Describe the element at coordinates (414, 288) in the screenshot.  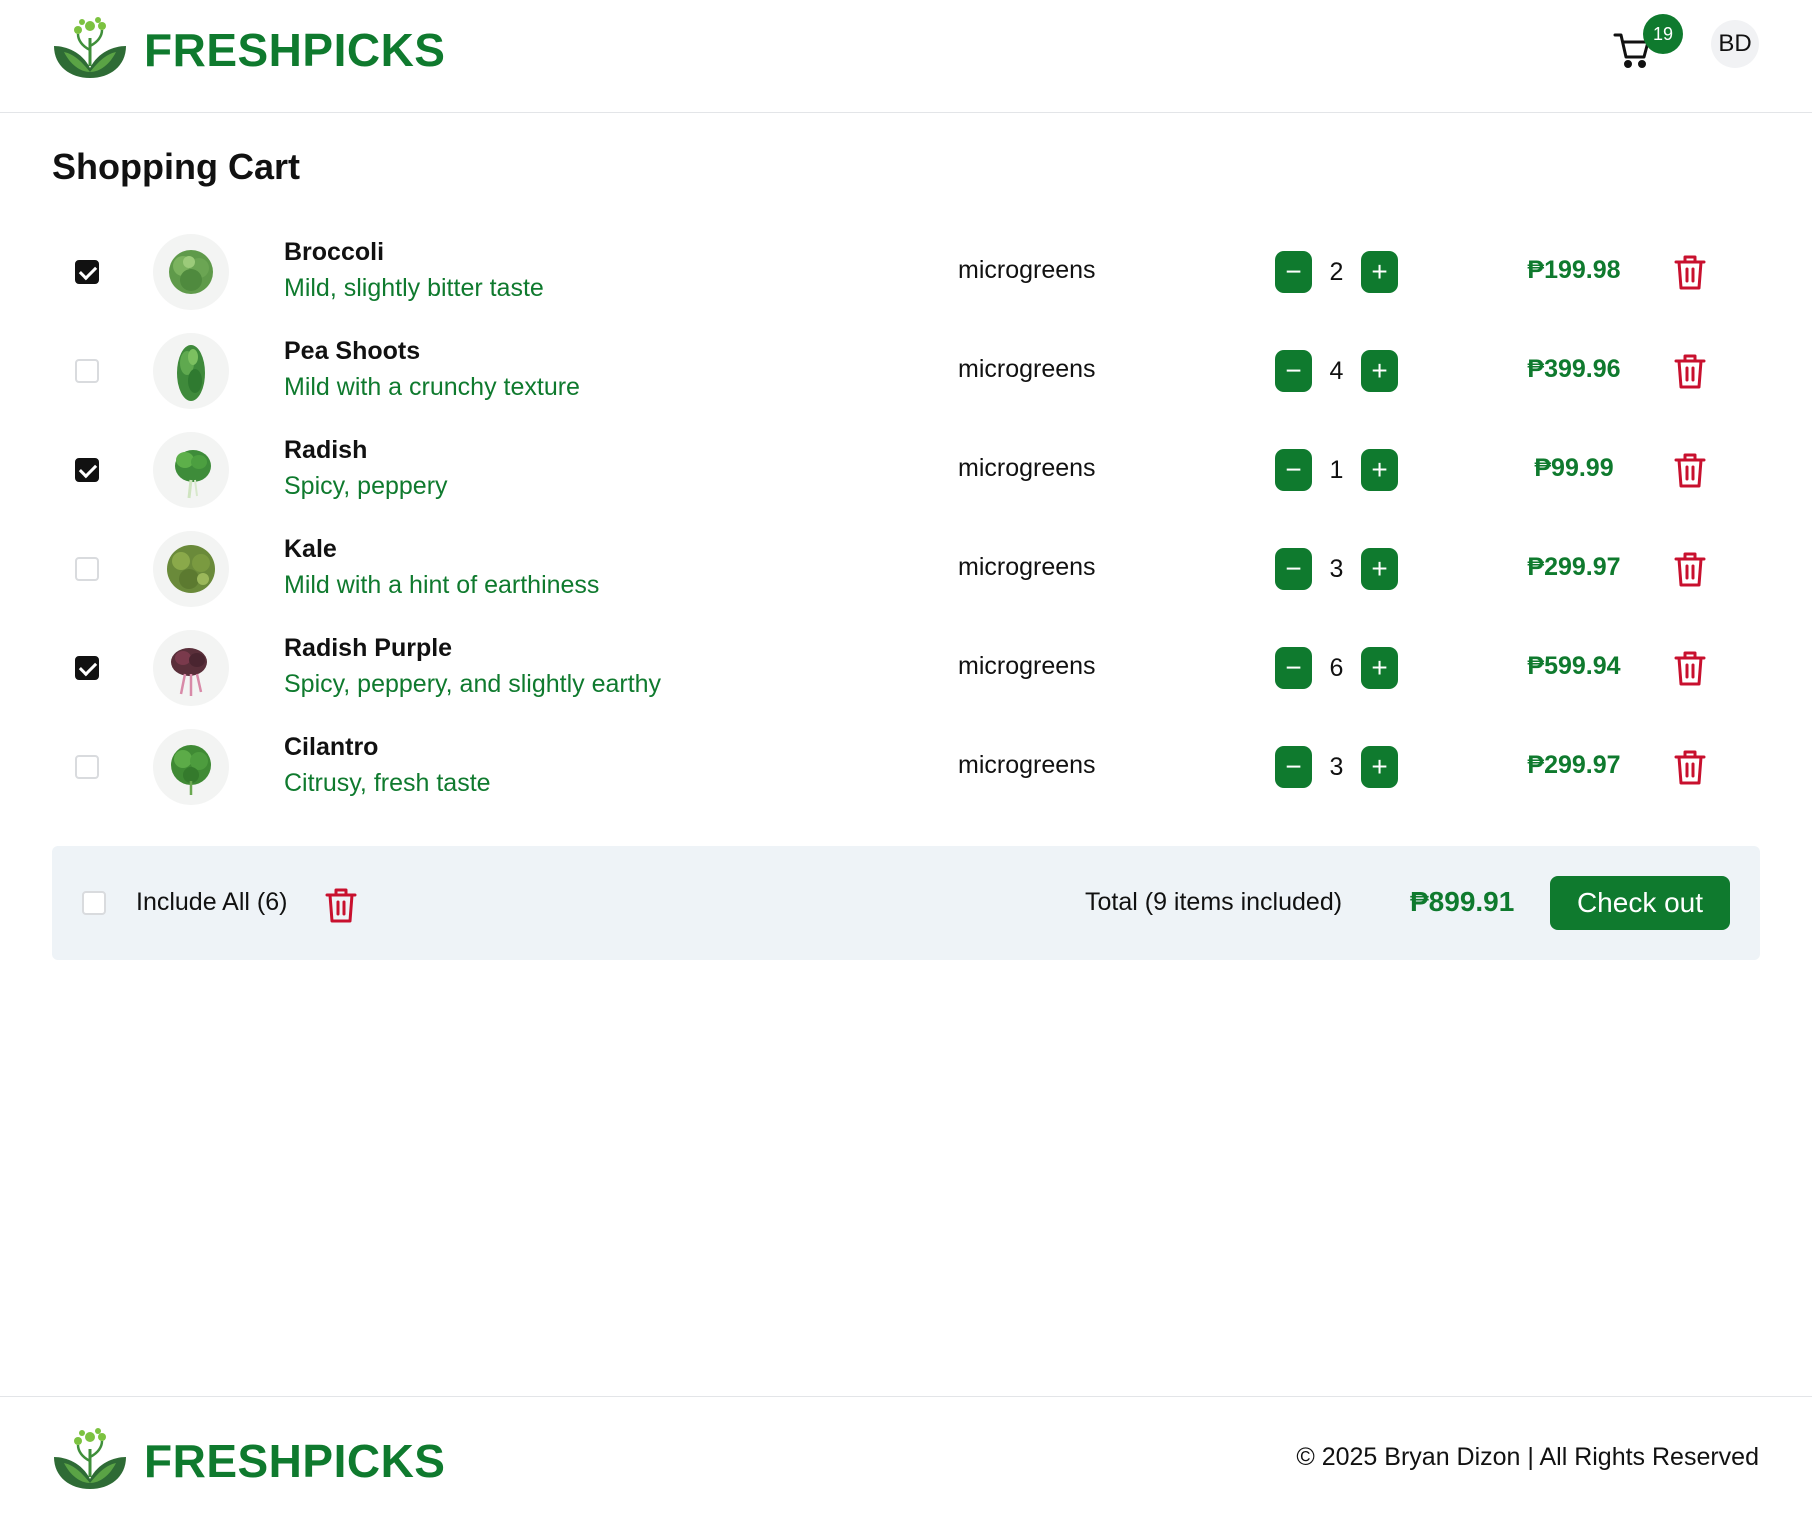
I see `product-description: Mild, slightly bitter taste` at that location.